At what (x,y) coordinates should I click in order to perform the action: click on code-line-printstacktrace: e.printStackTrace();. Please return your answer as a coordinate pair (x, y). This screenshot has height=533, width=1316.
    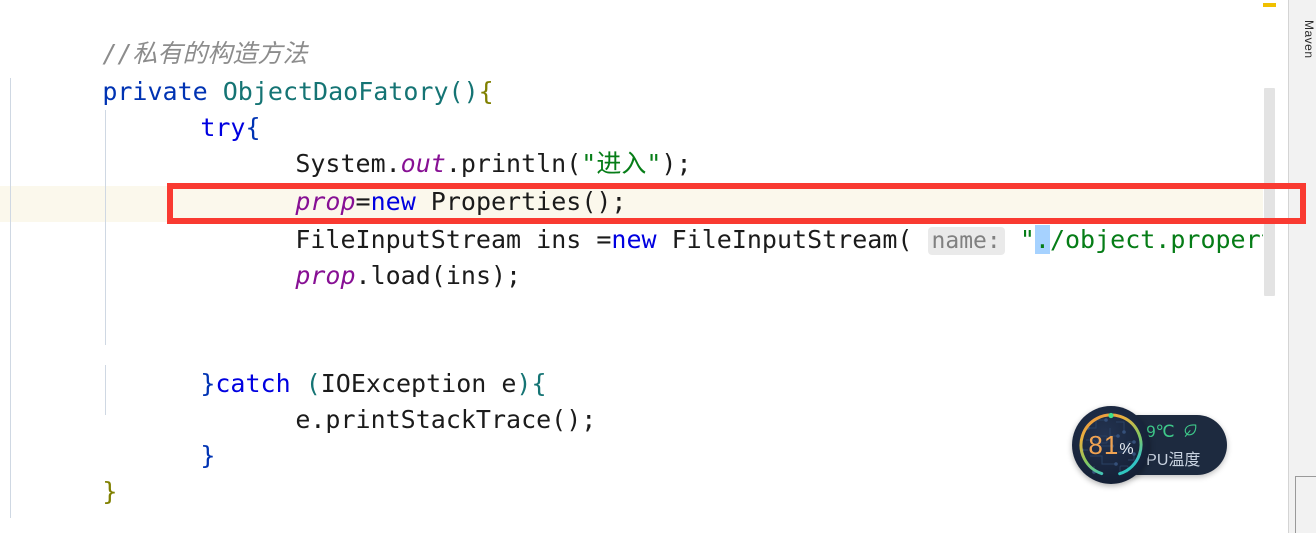
    Looking at the image, I should click on (400, 400).